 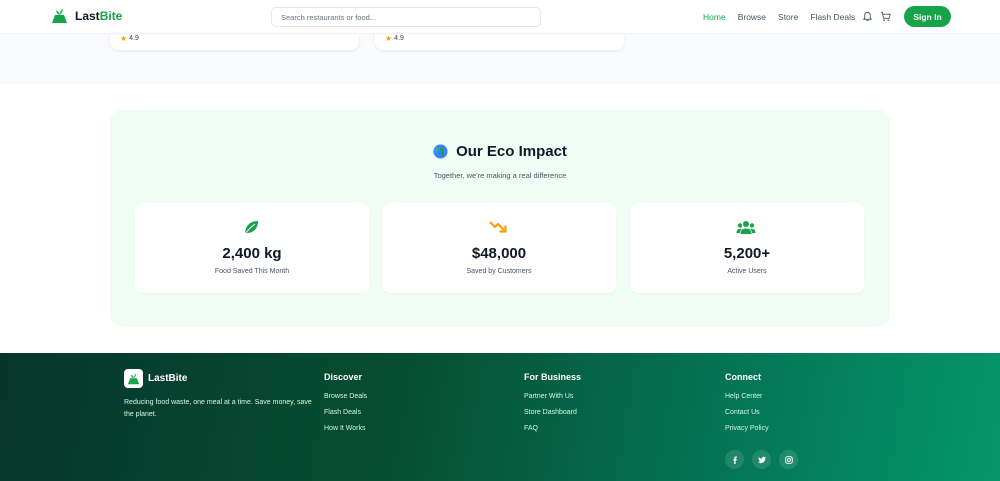 What do you see at coordinates (714, 17) in the screenshot?
I see `nav-home: Home` at bounding box center [714, 17].